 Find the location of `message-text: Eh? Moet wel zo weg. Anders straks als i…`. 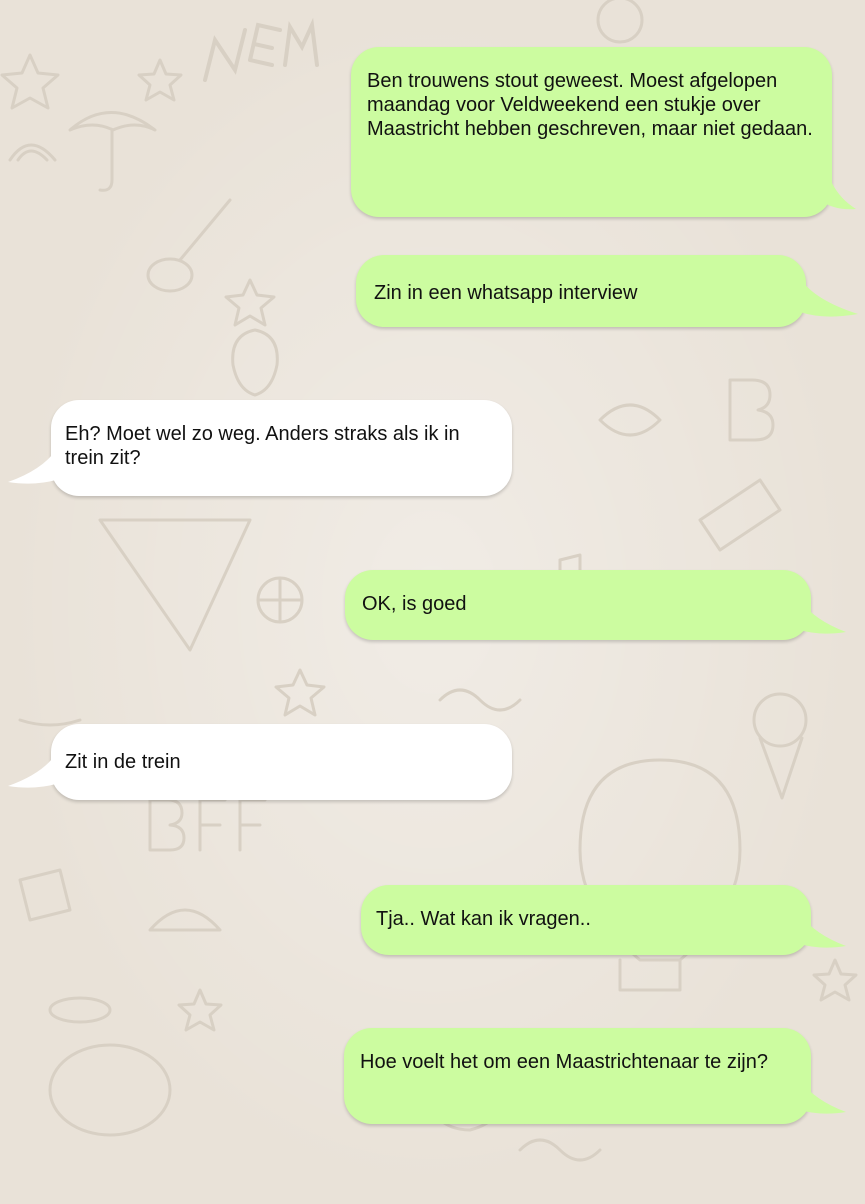

message-text: Eh? Moet wel zo weg. Anders straks als i… is located at coordinates (262, 446).